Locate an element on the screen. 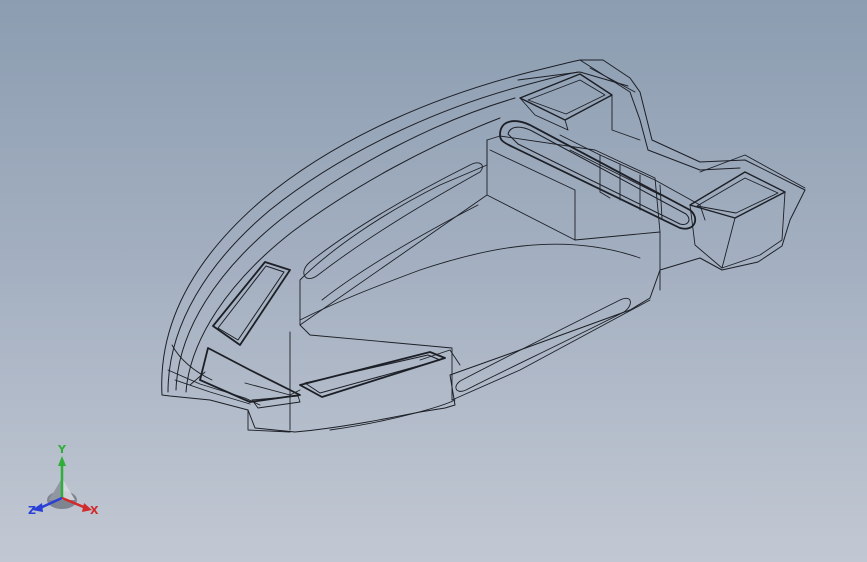  coordinate-triad: Y X Z is located at coordinates (63, 483).